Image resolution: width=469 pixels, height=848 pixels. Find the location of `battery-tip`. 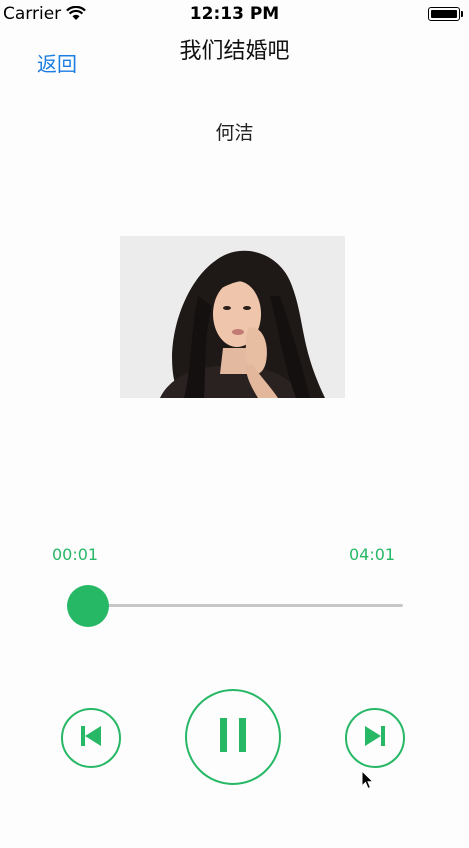

battery-tip is located at coordinates (462, 14).